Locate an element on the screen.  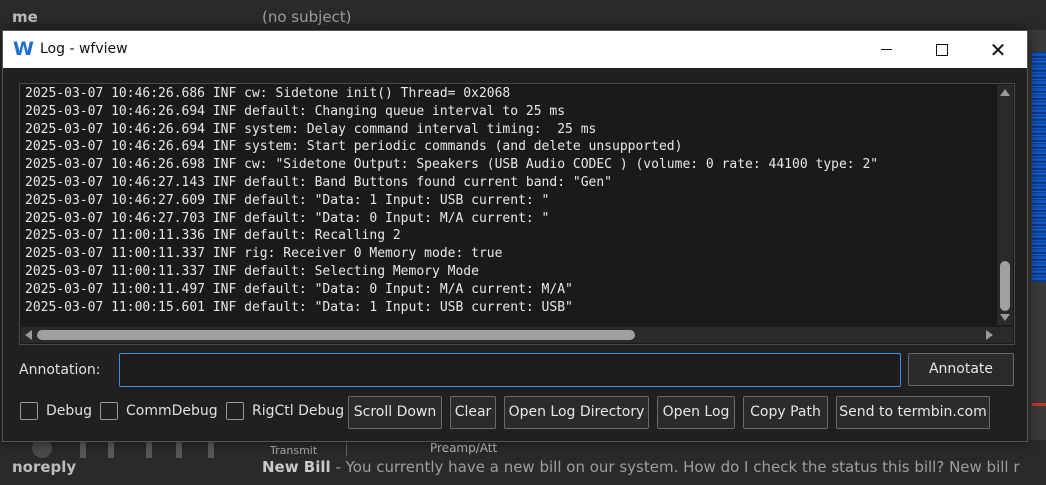
horizontal-scroll-thumb is located at coordinates (336, 335).